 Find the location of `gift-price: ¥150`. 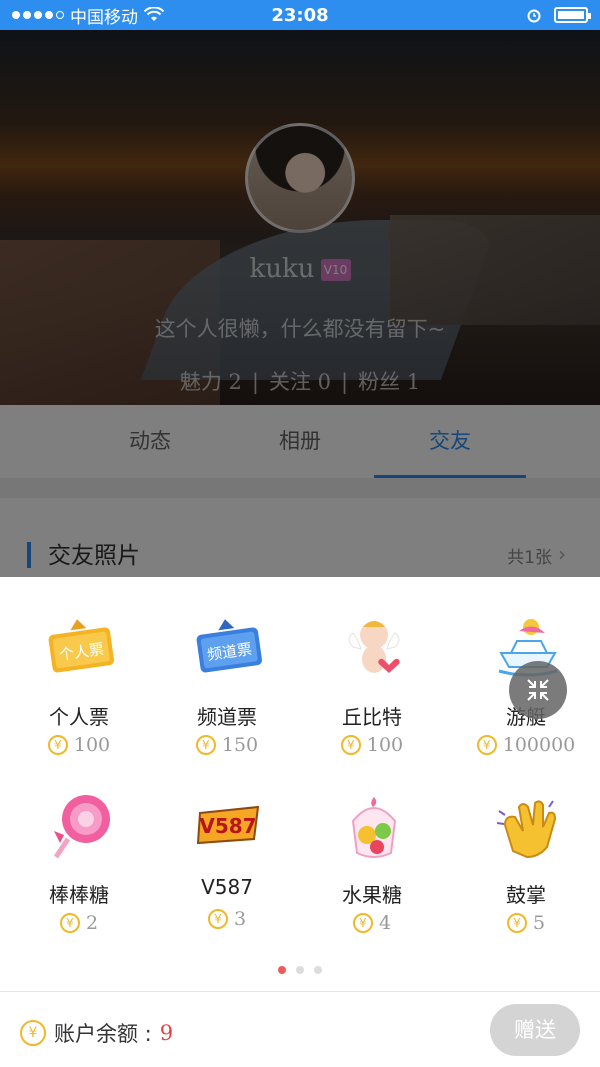

gift-price: ¥150 is located at coordinates (227, 745).